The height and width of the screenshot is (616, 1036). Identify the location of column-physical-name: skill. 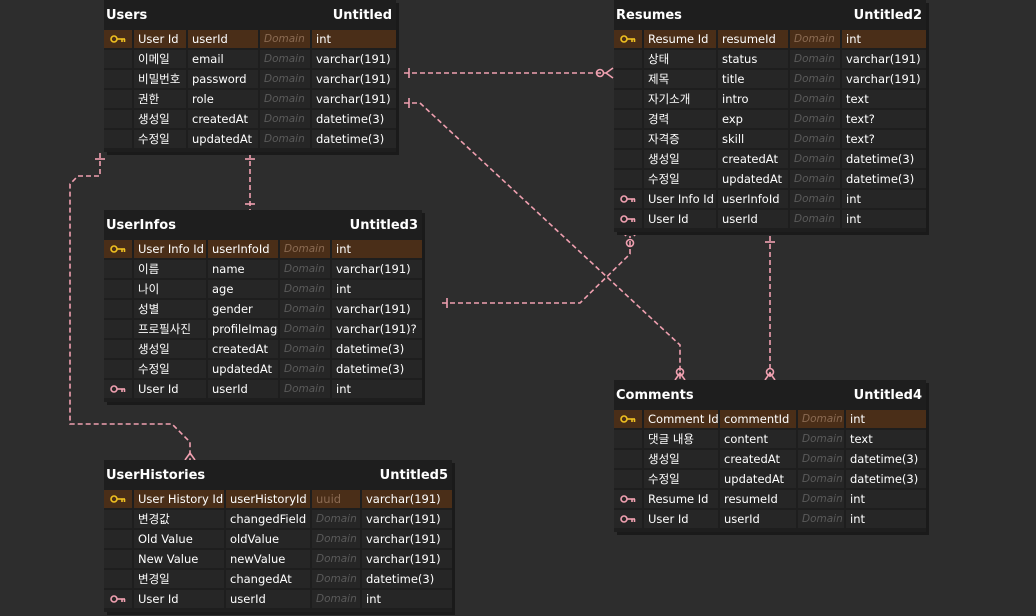
(753, 139).